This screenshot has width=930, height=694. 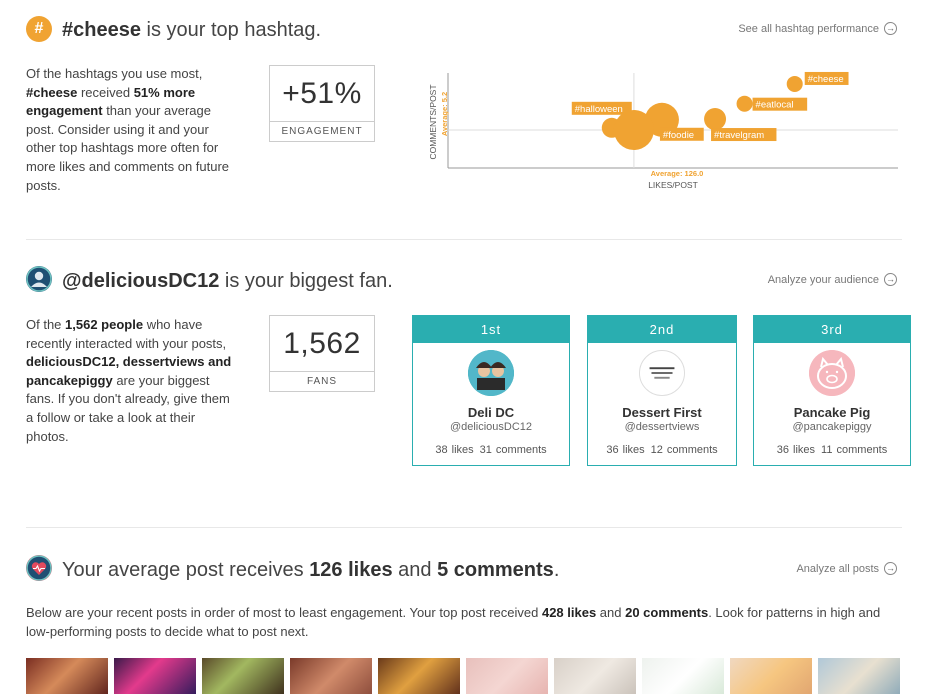 I want to click on average-comments: 5 comments, so click(x=495, y=570).